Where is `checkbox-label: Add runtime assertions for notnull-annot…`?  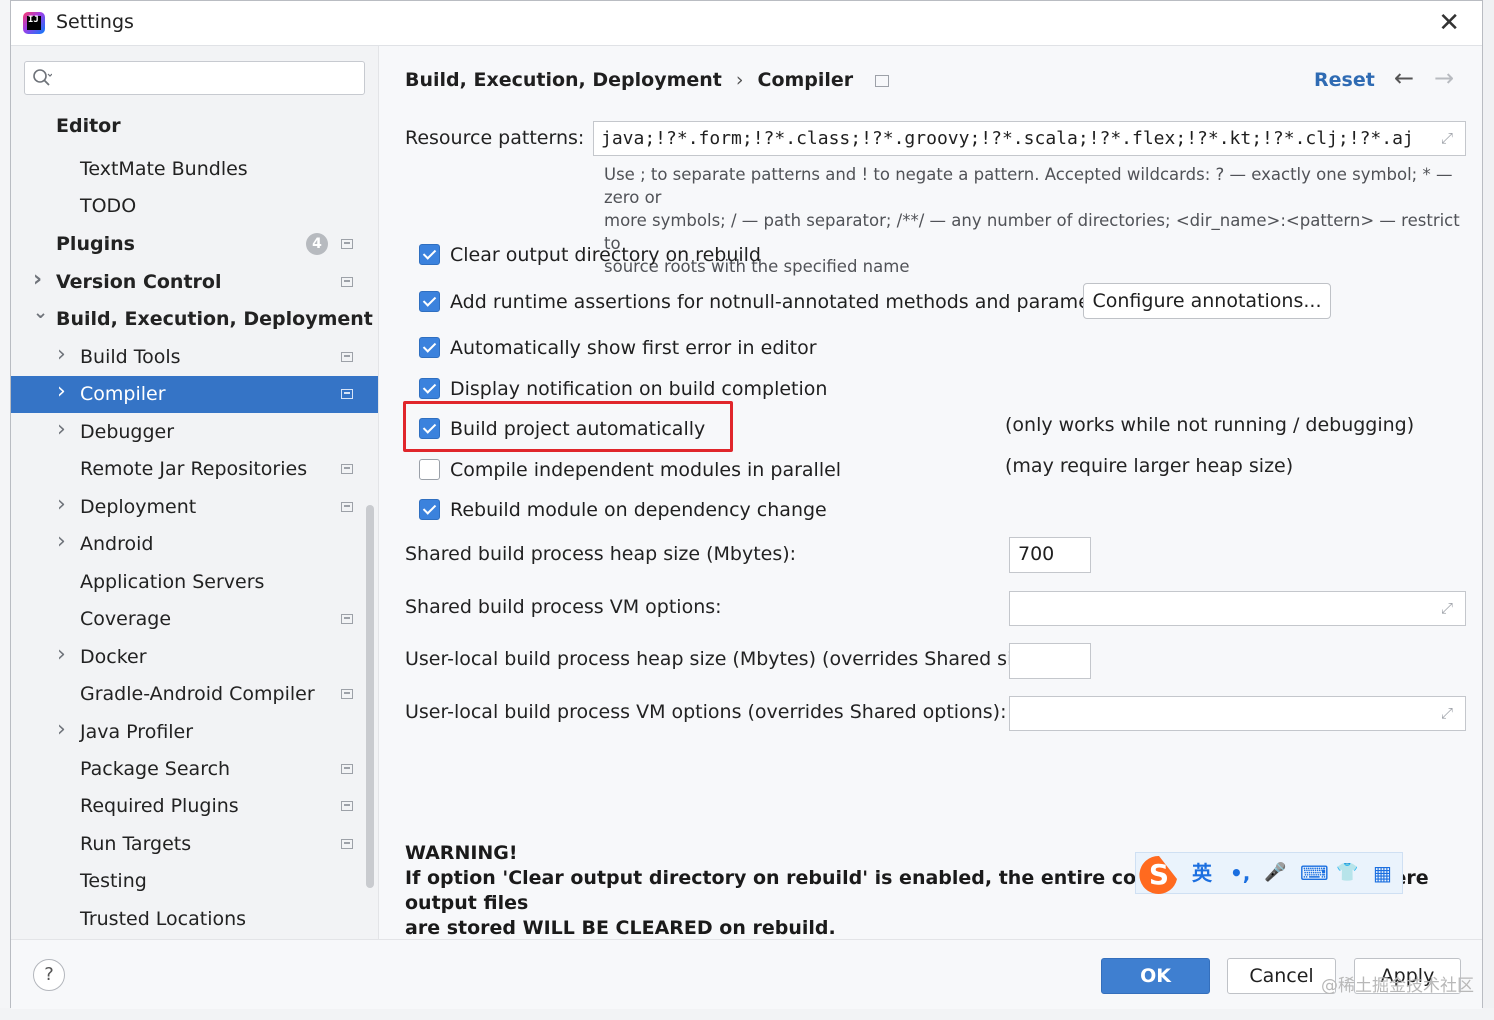 checkbox-label: Add runtime assertions for notnull-annot… is located at coordinates (788, 302).